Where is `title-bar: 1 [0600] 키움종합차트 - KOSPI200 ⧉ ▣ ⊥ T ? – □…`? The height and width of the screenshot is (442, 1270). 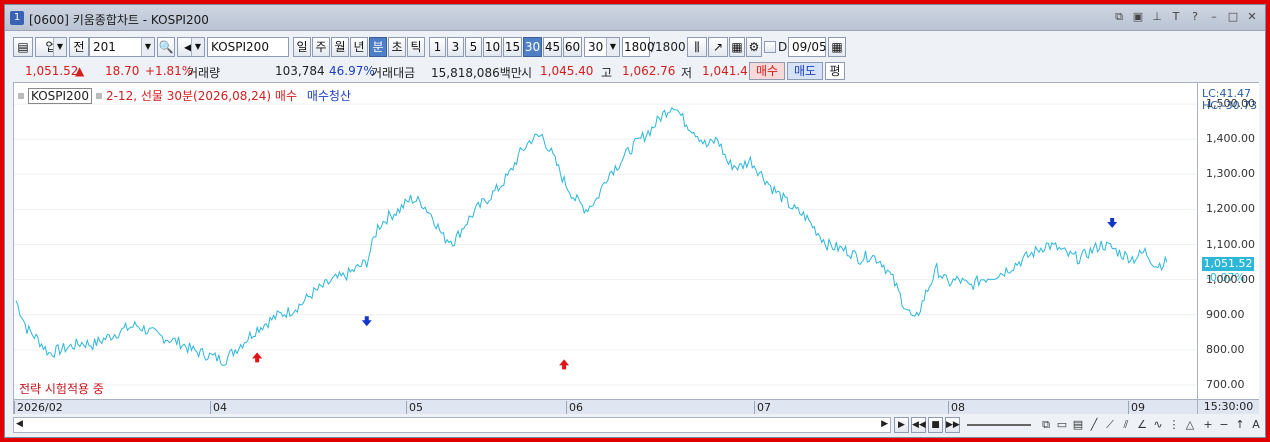
title-bar: 1 [0600] 키움종합차트 - KOSPI200 ⧉ ▣ ⊥ T ? – □… is located at coordinates (635, 18).